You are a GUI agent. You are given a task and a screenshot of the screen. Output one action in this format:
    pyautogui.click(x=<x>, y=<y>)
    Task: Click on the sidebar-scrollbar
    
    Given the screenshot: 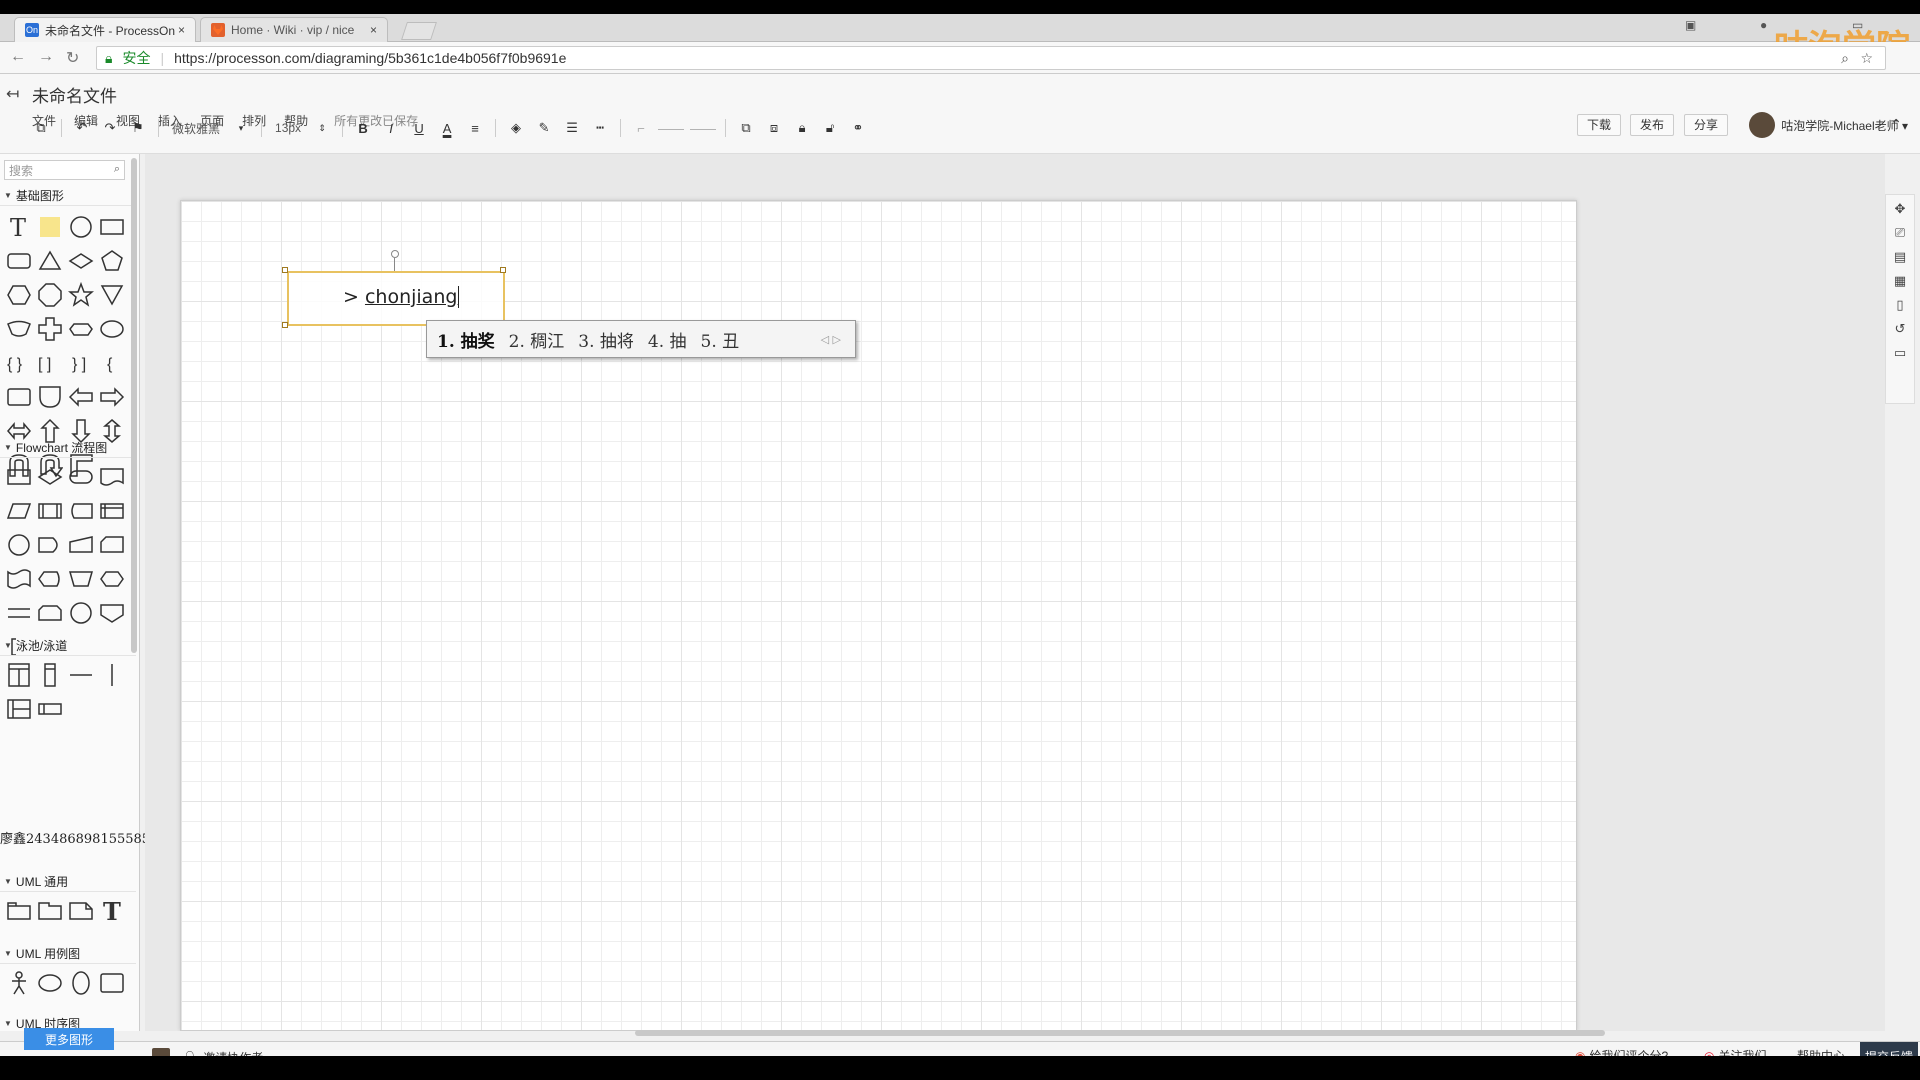 What is the action you would take?
    pyautogui.click(x=134, y=405)
    